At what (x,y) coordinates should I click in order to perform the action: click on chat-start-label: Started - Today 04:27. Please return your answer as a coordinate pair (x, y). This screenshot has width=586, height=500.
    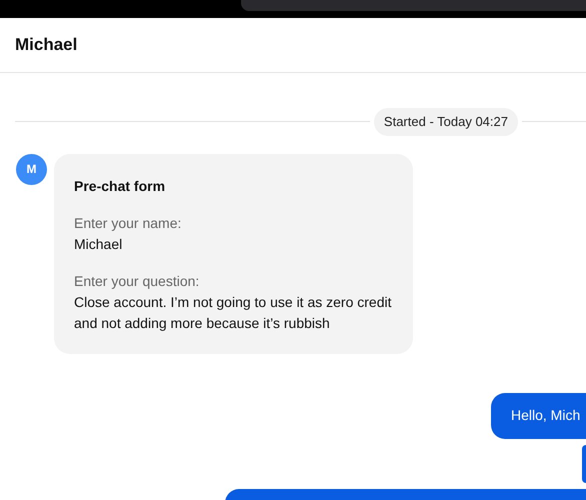
    Looking at the image, I should click on (446, 122).